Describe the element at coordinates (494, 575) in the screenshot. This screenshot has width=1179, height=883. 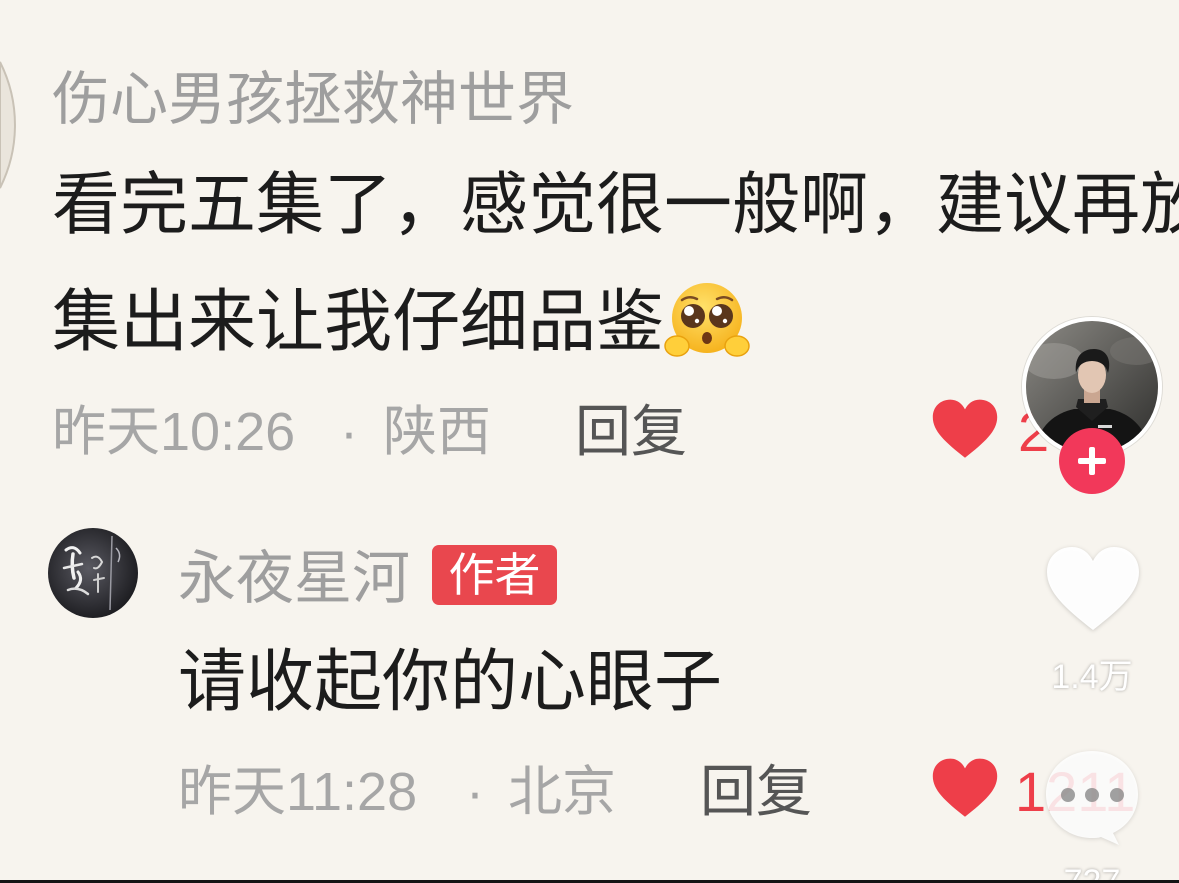
I see `author-badge: 作者` at that location.